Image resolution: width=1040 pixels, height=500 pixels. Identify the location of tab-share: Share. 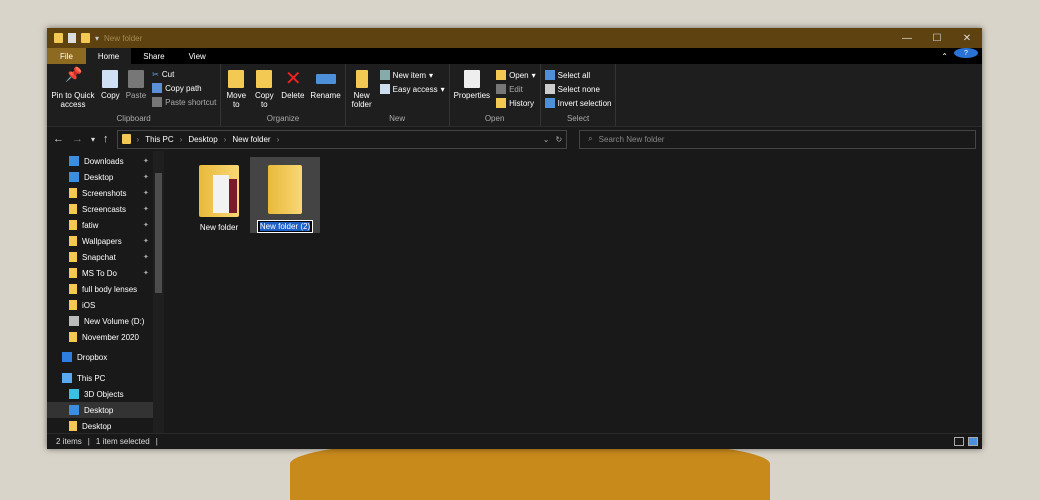
(153, 56).